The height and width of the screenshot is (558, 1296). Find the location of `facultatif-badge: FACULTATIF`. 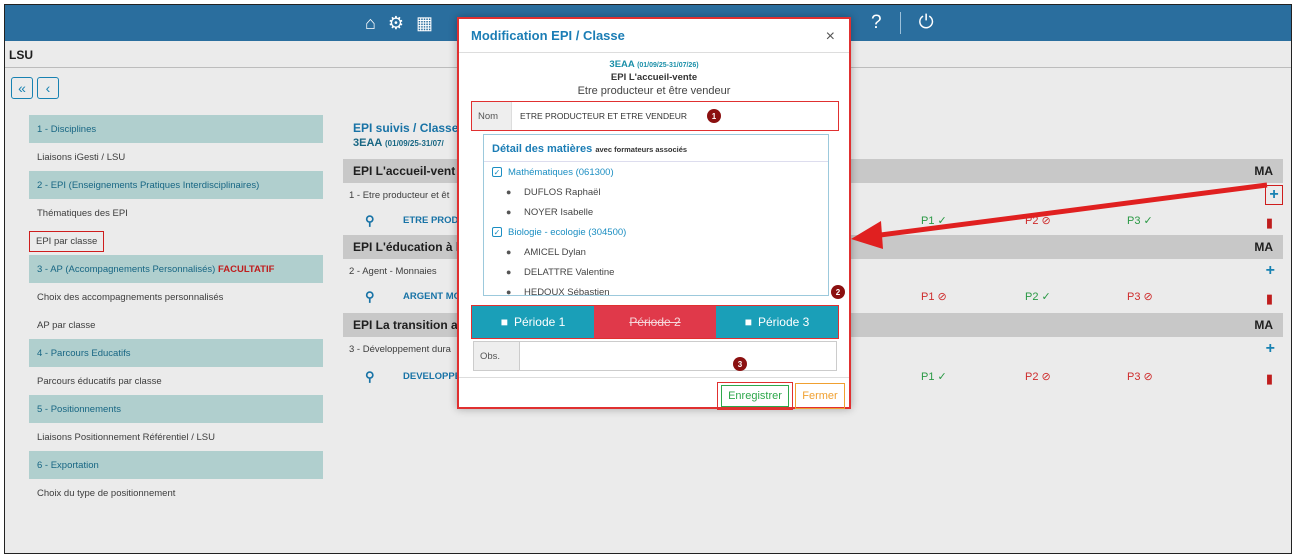

facultatif-badge: FACULTATIF is located at coordinates (246, 269).